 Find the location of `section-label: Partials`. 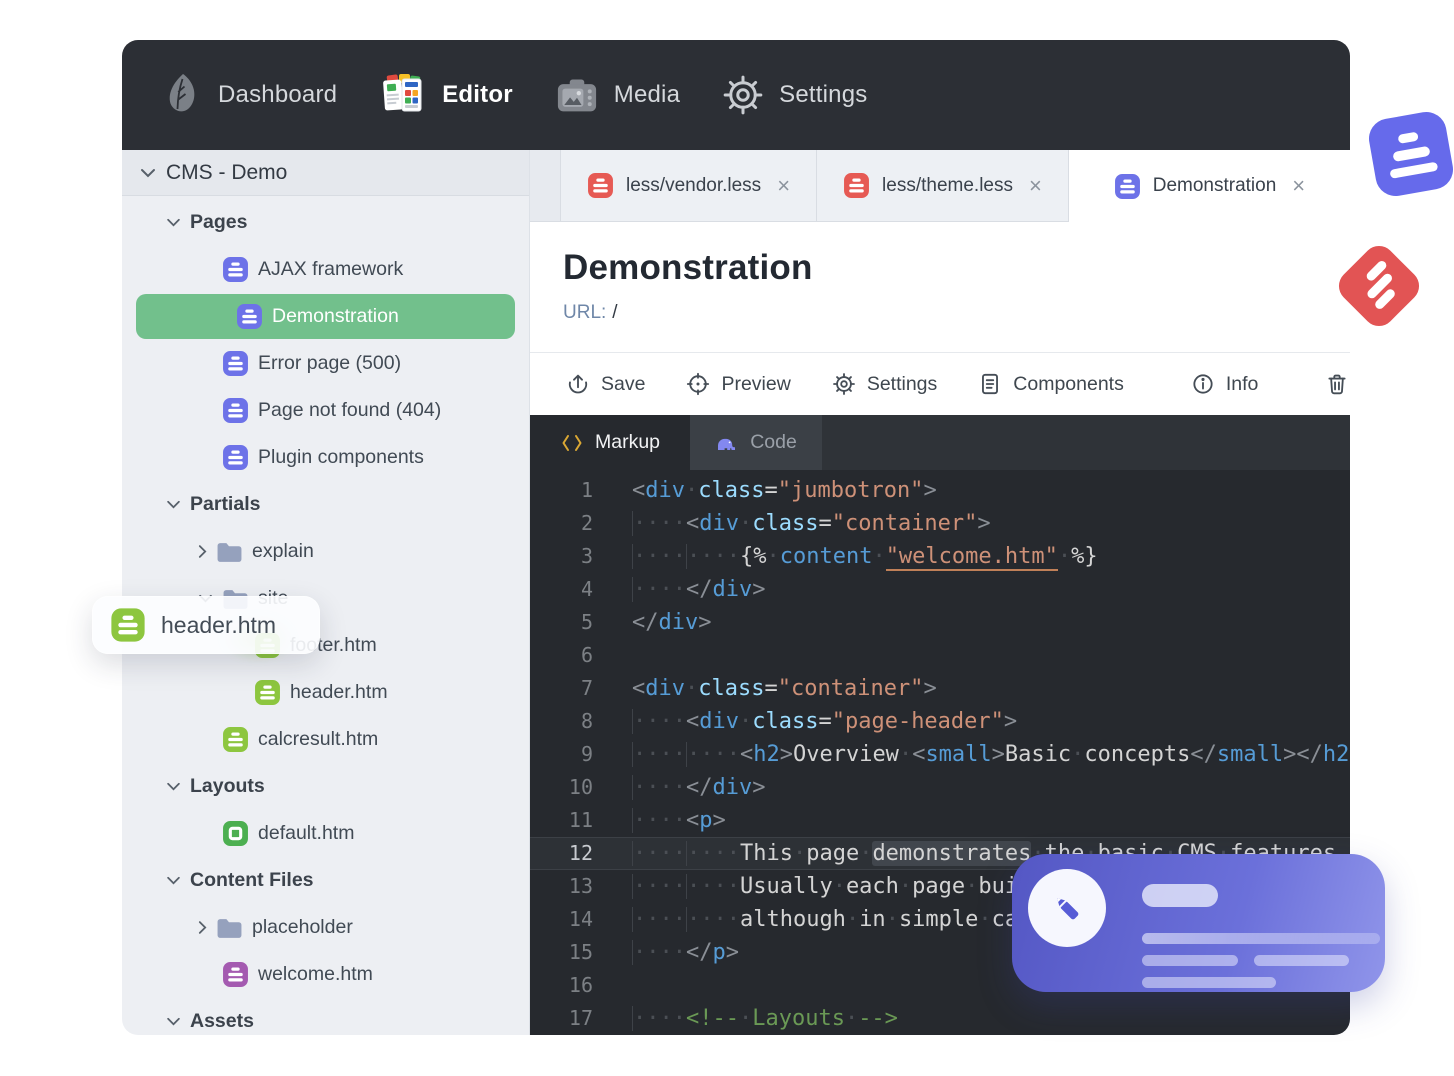

section-label: Partials is located at coordinates (225, 504).